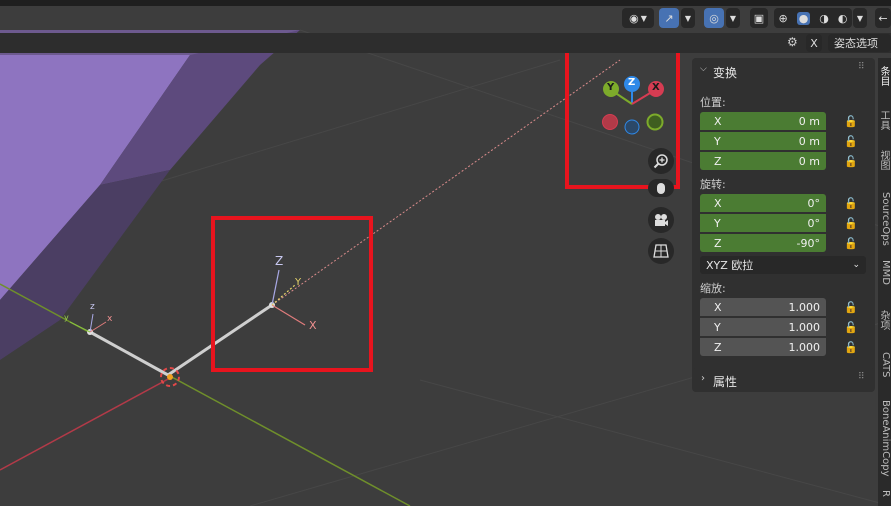 Image resolution: width=891 pixels, height=506 pixels. Describe the element at coordinates (884, 325) in the screenshot. I see `tab-misc: 杂项` at that location.